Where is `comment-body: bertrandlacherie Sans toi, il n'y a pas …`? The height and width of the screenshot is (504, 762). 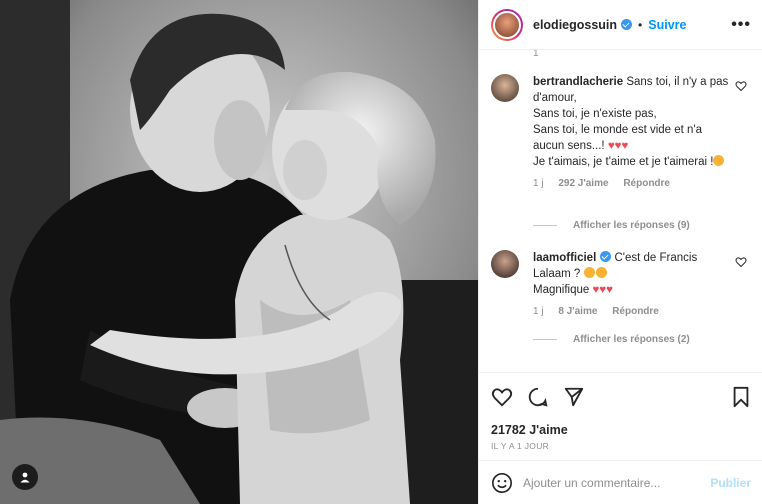 comment-body: bertrandlacherie Sans toi, il n'y a pas … is located at coordinates (631, 133).